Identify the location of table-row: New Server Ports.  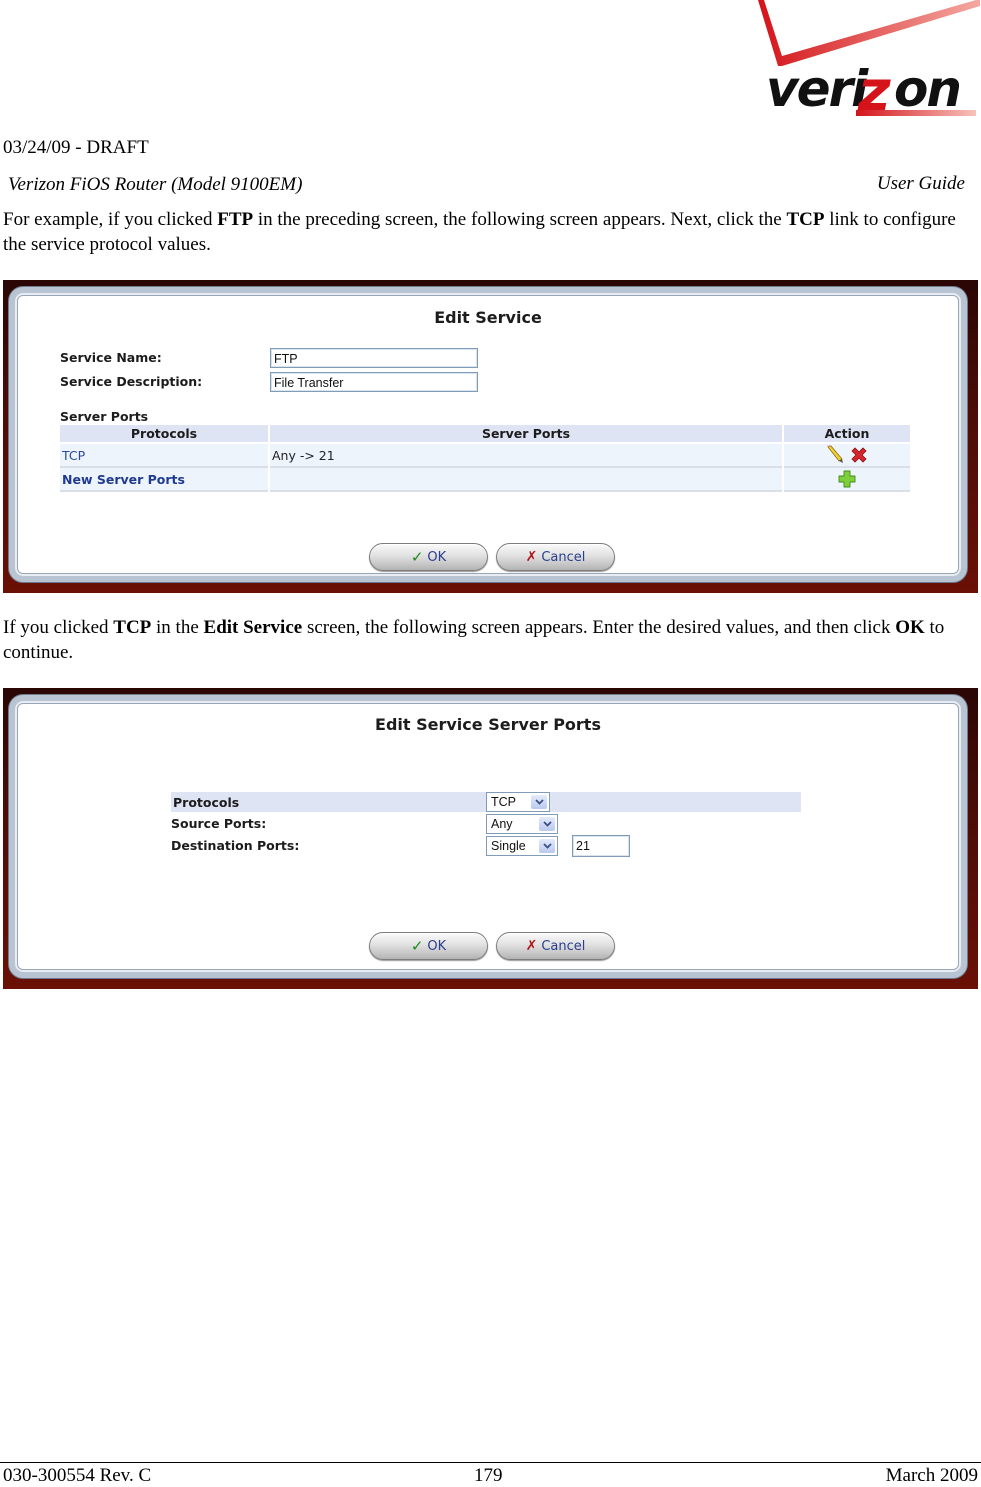
(485, 480).